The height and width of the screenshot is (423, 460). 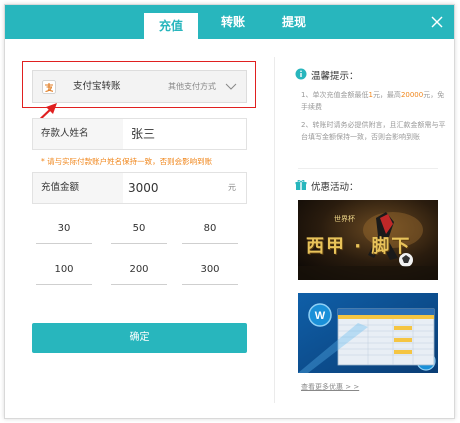 What do you see at coordinates (335, 187) in the screenshot?
I see `promo-title: 优惠活动：` at bounding box center [335, 187].